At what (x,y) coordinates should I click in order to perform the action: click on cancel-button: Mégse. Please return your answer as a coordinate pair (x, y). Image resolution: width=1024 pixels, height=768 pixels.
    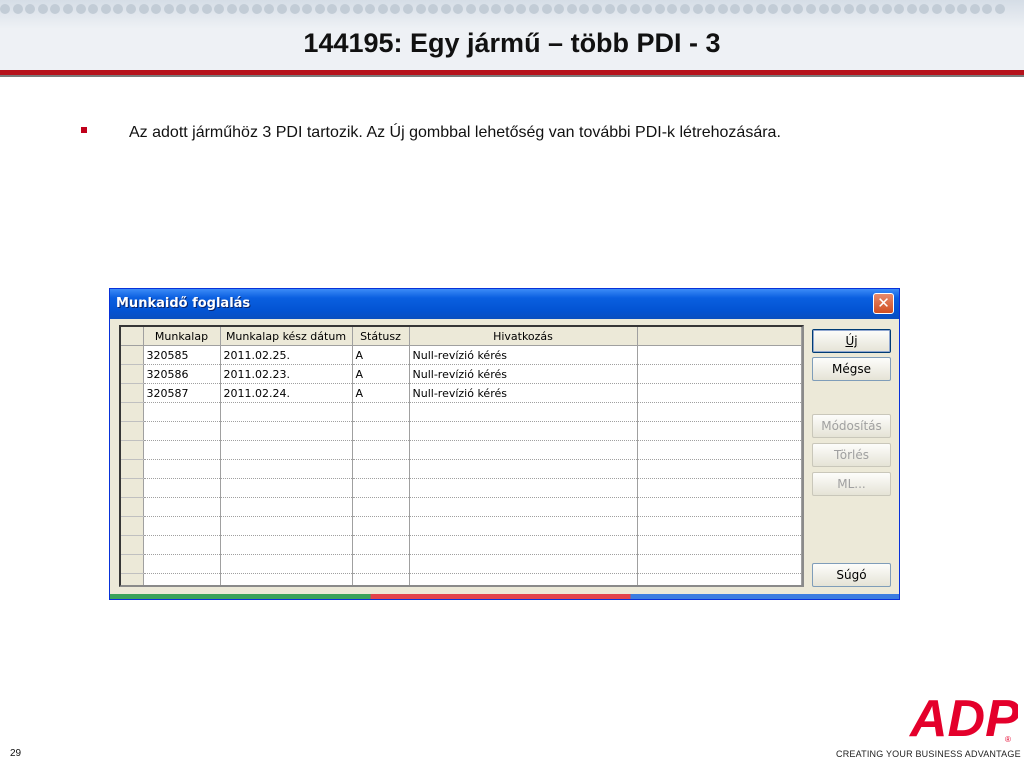
    Looking at the image, I should click on (851, 369).